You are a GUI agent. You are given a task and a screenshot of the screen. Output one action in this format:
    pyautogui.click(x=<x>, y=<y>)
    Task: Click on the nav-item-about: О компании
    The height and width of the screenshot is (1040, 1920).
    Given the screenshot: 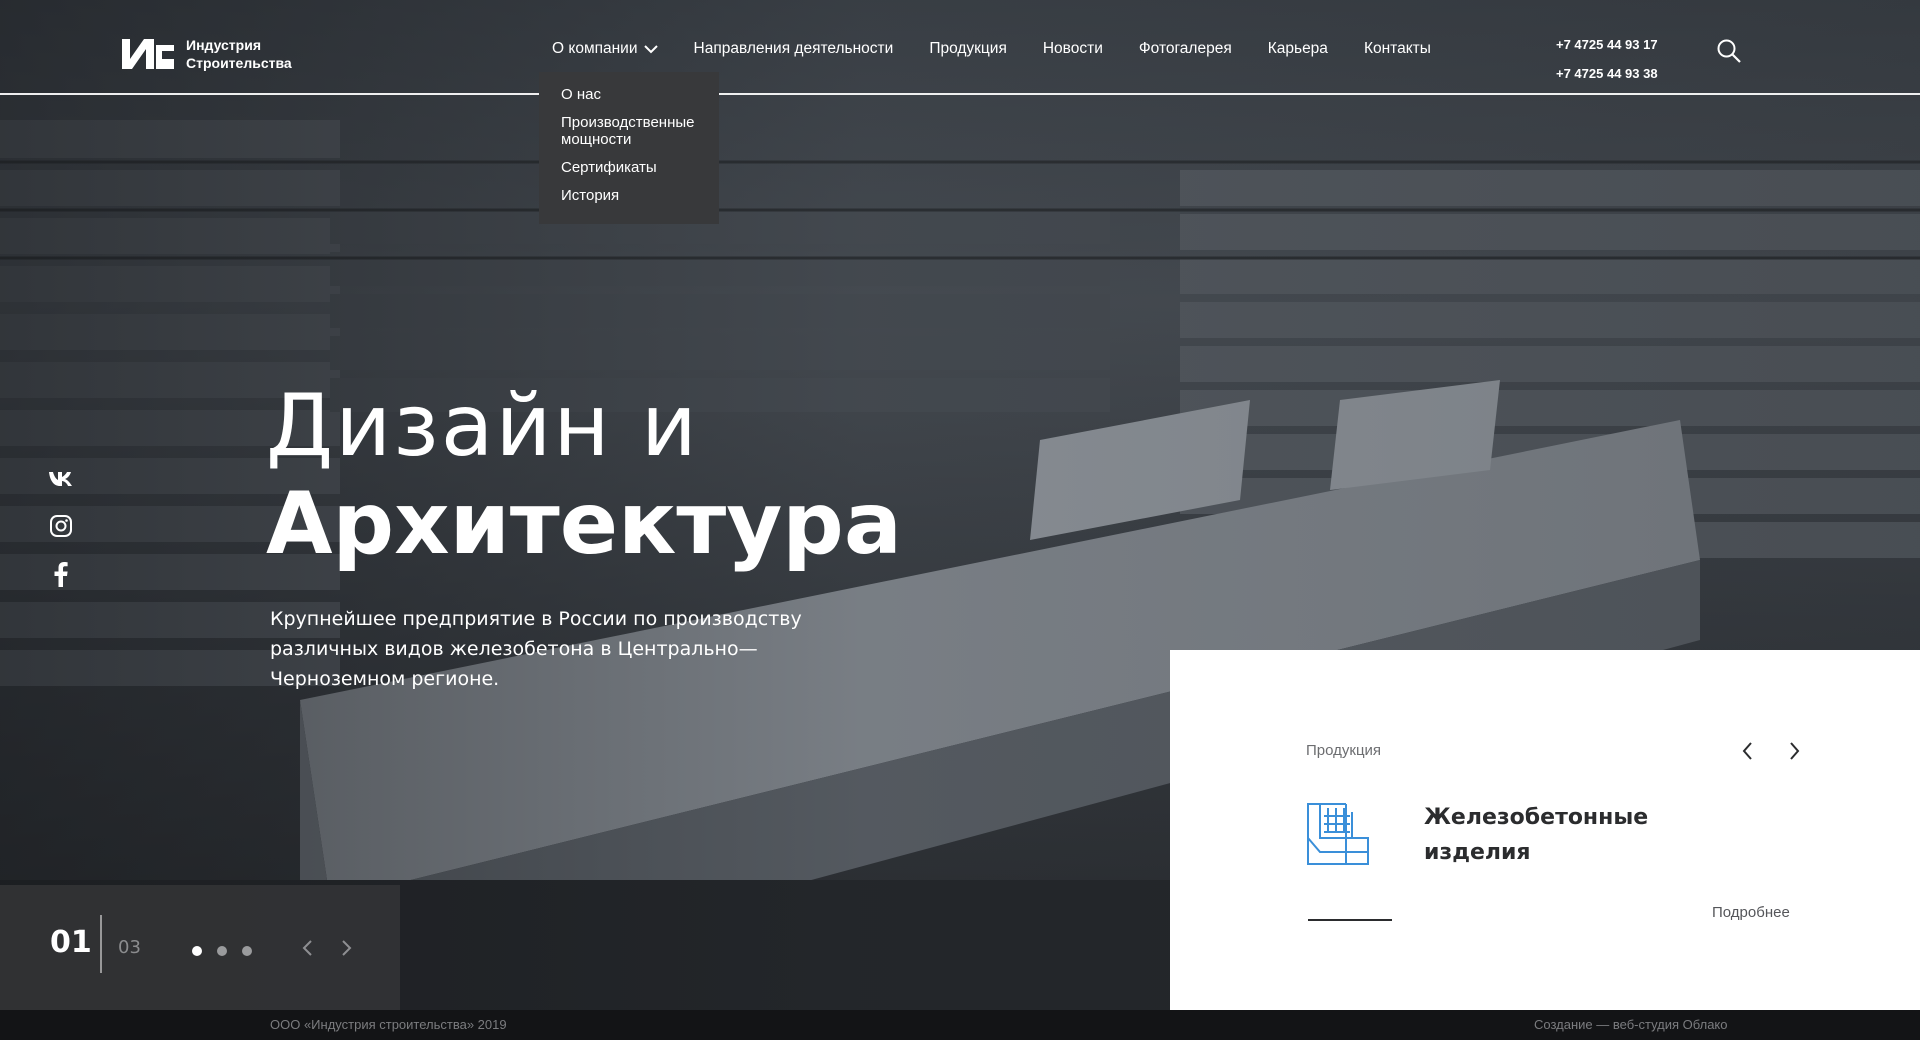 What is the action you would take?
    pyautogui.click(x=605, y=49)
    